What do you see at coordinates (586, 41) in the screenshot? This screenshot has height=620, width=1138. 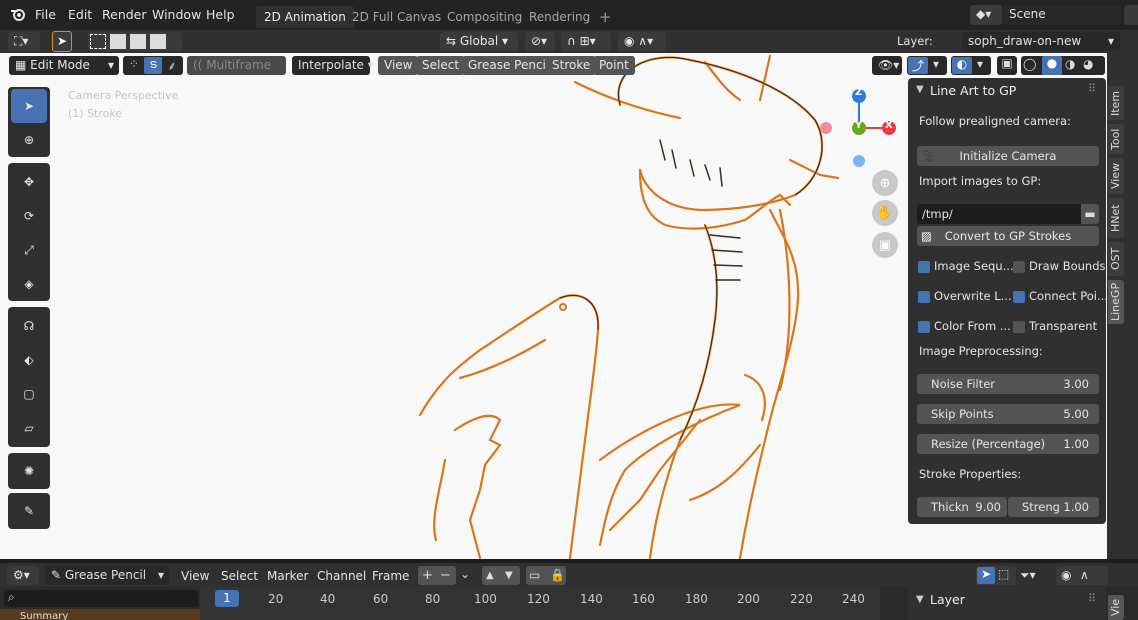 I see `snap-dropdown: ∩ ⊞▾` at bounding box center [586, 41].